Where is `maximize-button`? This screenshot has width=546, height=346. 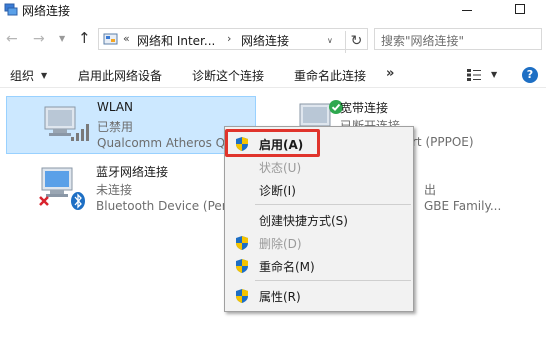
maximize-button is located at coordinates (520, 9).